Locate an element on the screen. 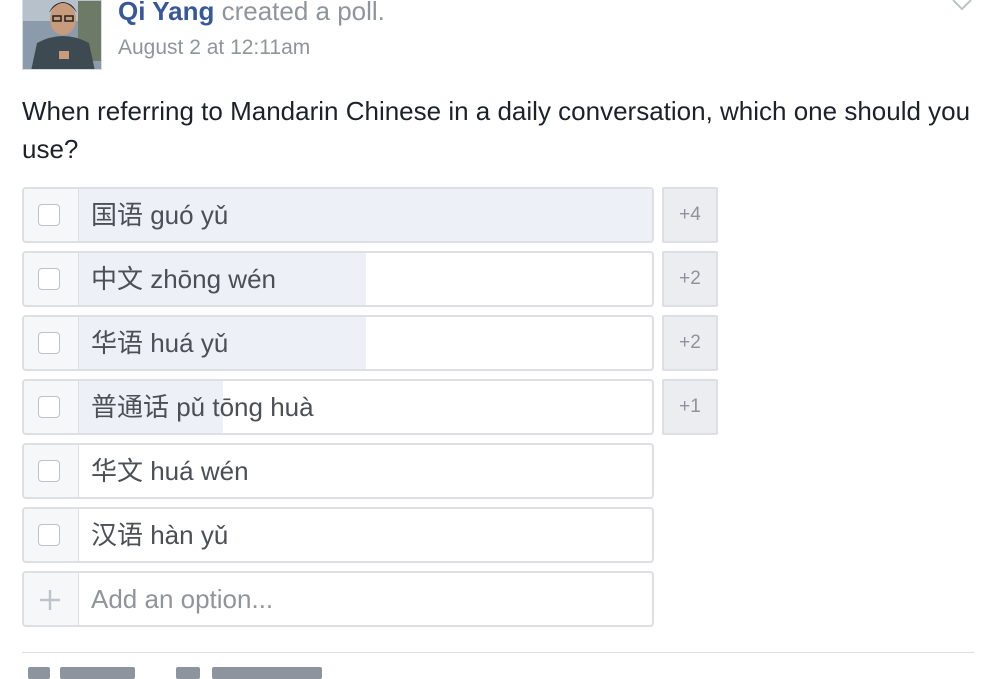  post-header: Qi Yang created a poll. is located at coordinates (251, 14).